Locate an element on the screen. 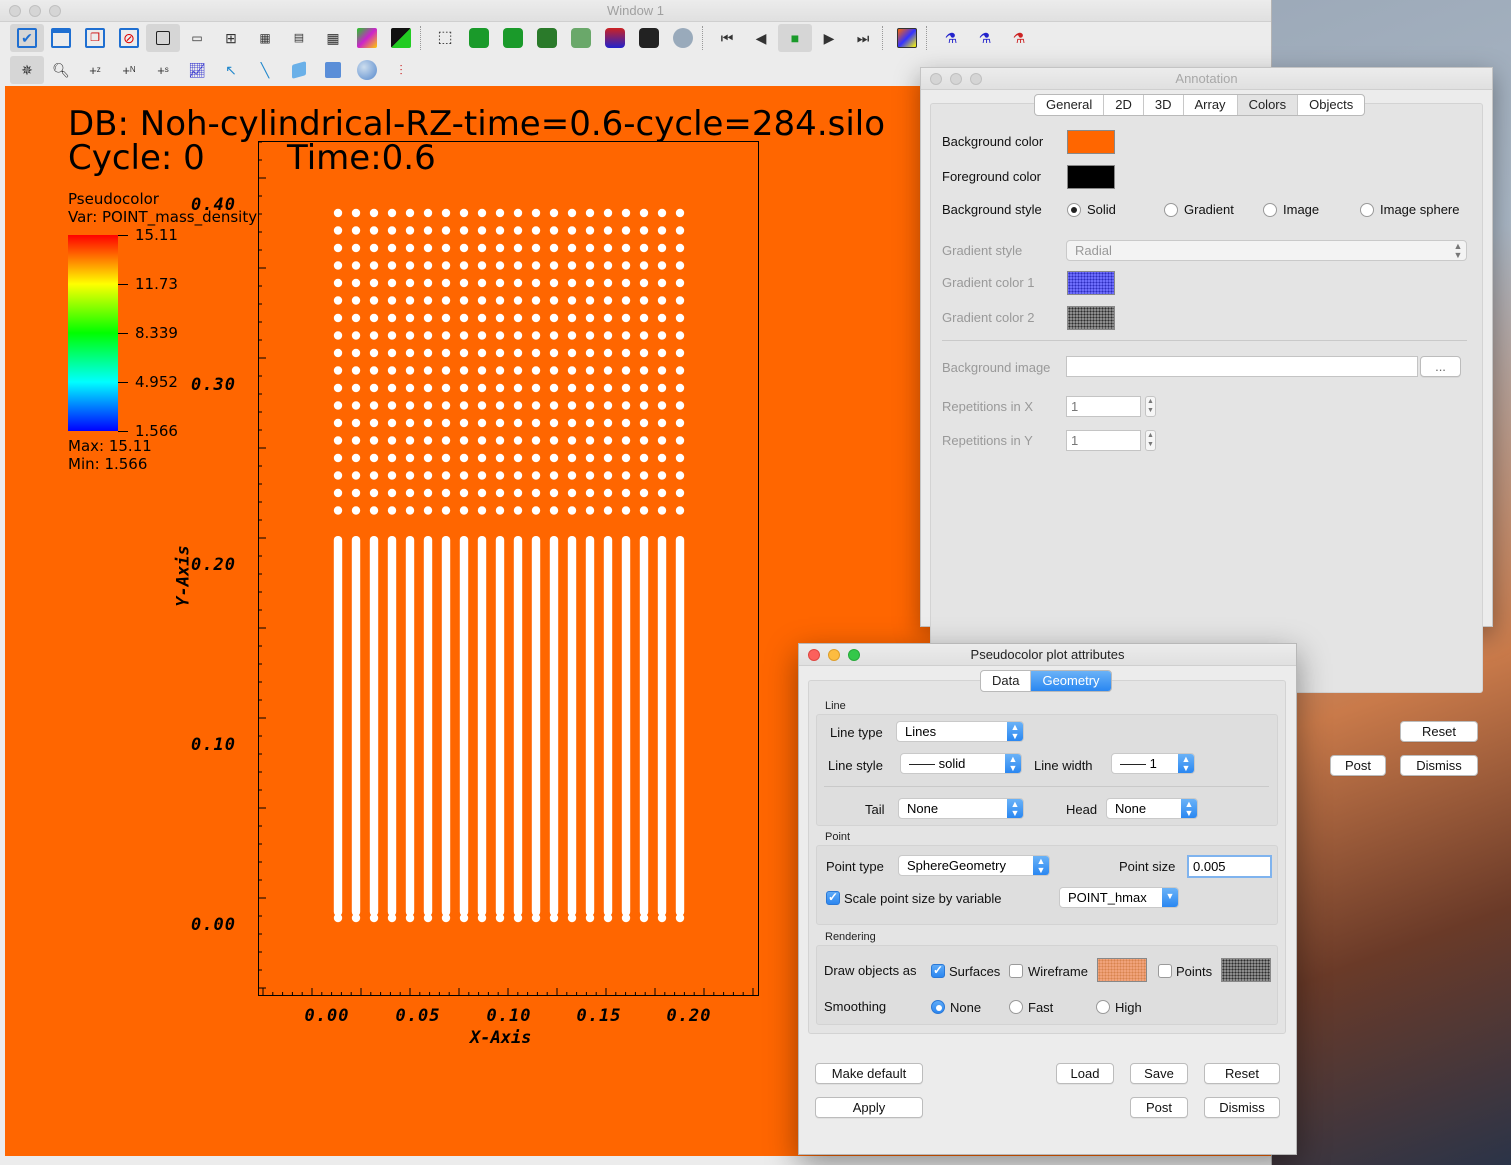  tab-array: Array is located at coordinates (1211, 105).